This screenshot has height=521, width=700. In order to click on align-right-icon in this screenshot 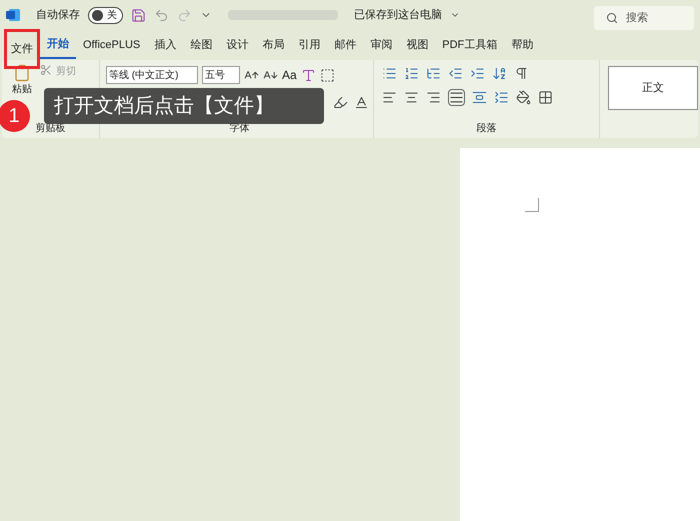, I will do `click(434, 97)`.